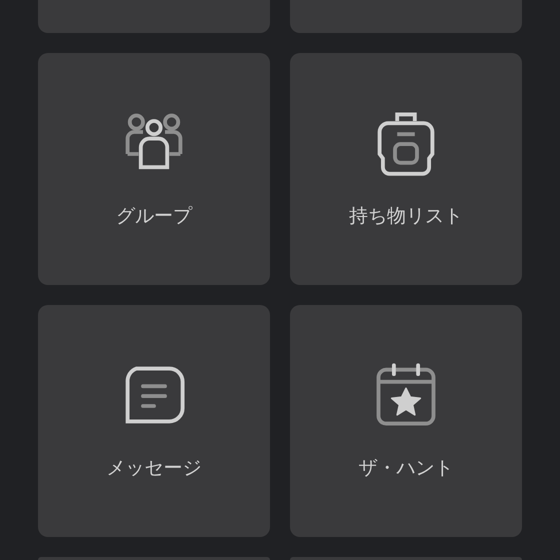 The width and height of the screenshot is (560, 560). Describe the element at coordinates (406, 216) in the screenshot. I see `card-label: 持ち物リスト` at that location.